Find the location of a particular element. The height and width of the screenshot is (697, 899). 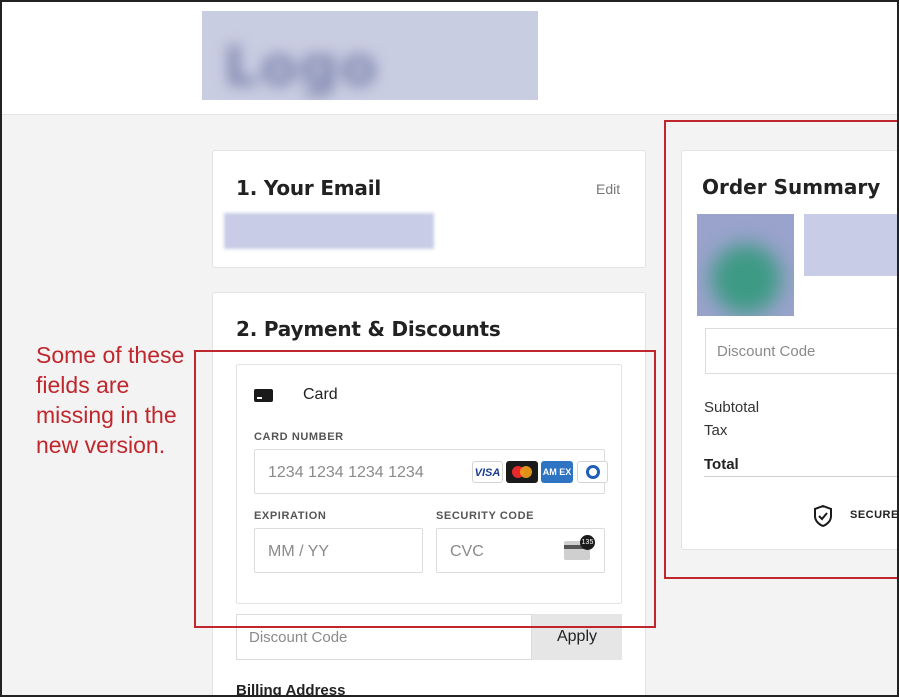

edit-email-link: Edit is located at coordinates (608, 189).